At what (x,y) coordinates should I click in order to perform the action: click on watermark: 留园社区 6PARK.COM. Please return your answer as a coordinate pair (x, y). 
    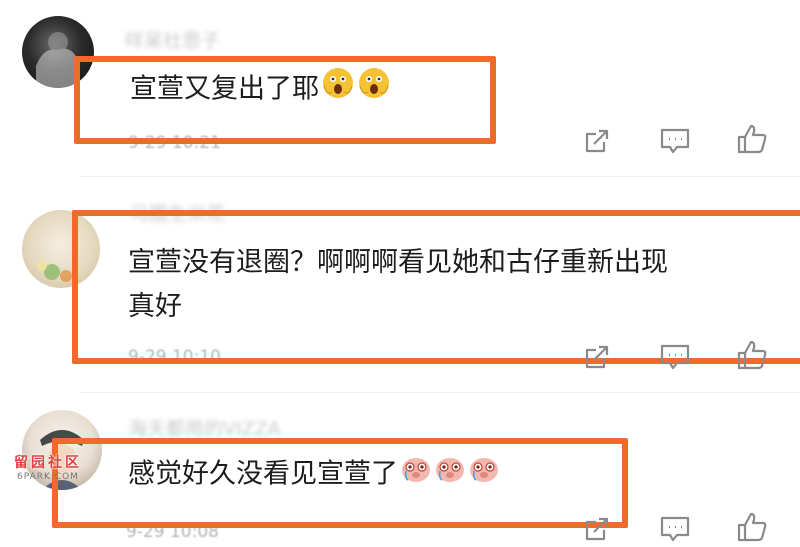
    Looking at the image, I should click on (48, 467).